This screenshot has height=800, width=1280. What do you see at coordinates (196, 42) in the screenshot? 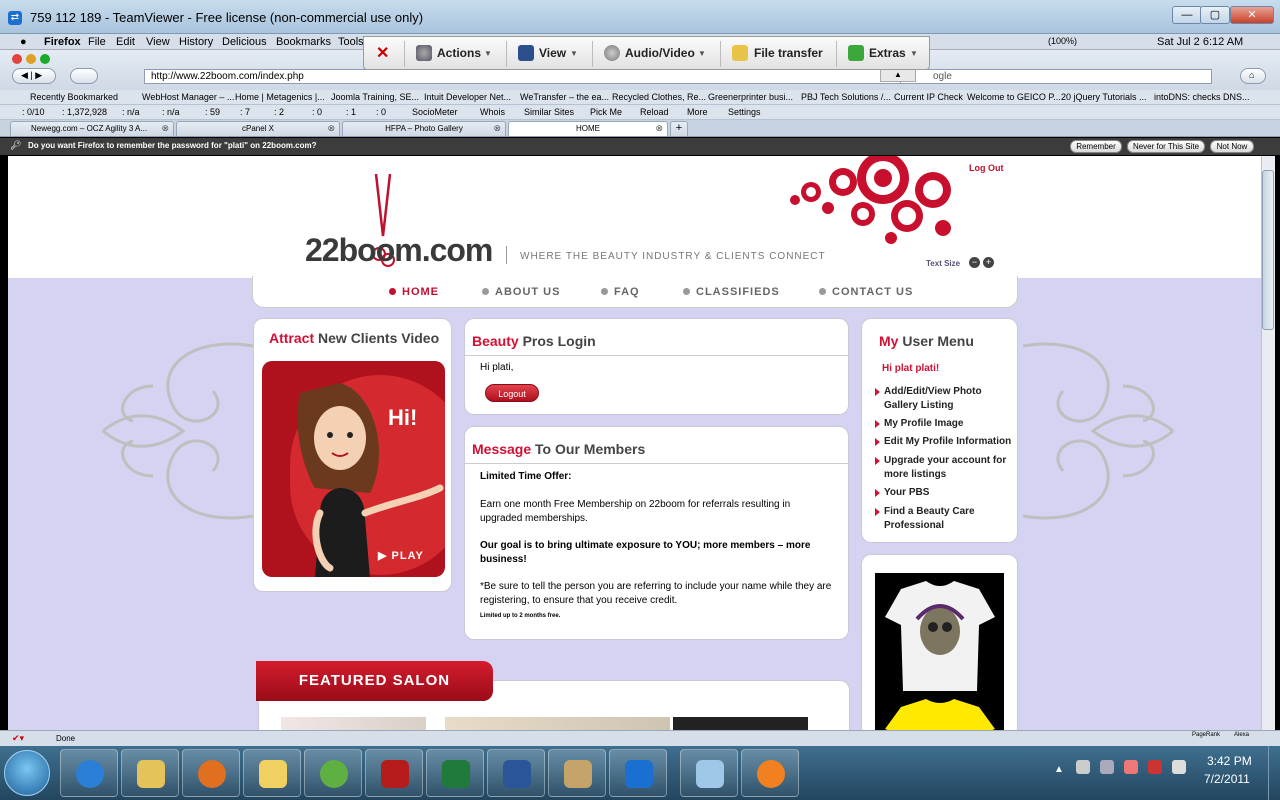
I see `menu-history: History` at bounding box center [196, 42].